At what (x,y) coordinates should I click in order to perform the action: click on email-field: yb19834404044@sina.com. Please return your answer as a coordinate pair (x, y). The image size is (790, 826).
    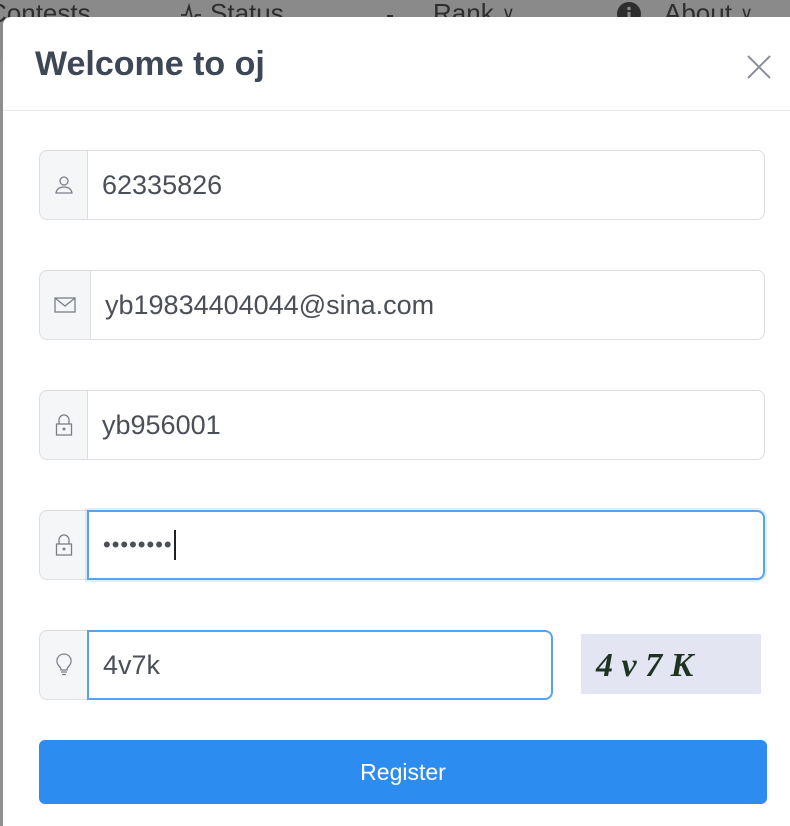
    Looking at the image, I should click on (402, 305).